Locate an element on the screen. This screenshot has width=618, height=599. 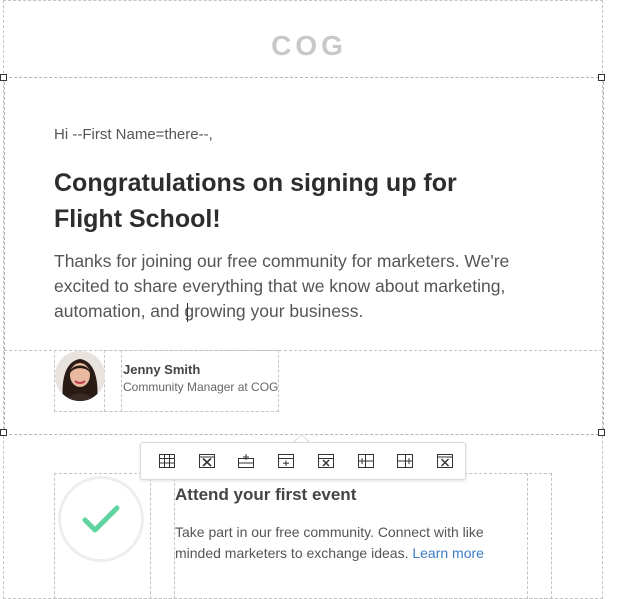
table-properties-button is located at coordinates (167, 461).